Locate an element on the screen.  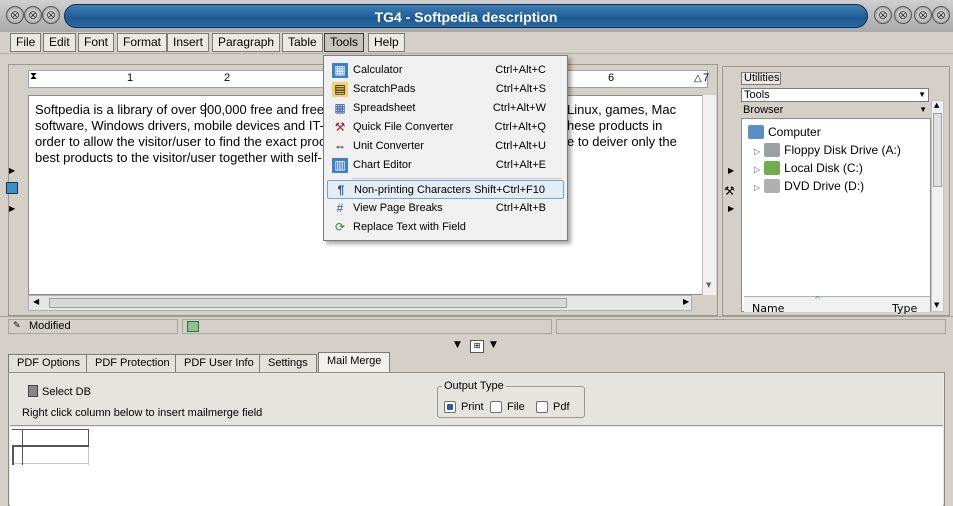
menu-item-unit-converter: ⇔ Unit Converter Ctrl+Alt+U is located at coordinates (445, 146).